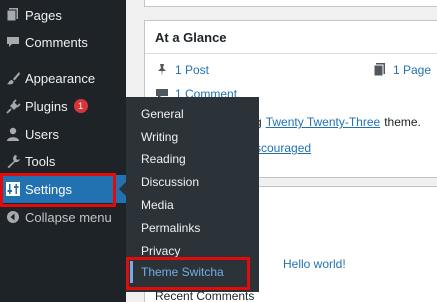 The width and height of the screenshot is (437, 302). Describe the element at coordinates (314, 264) in the screenshot. I see `post-link-hello-world: Hello world!` at that location.